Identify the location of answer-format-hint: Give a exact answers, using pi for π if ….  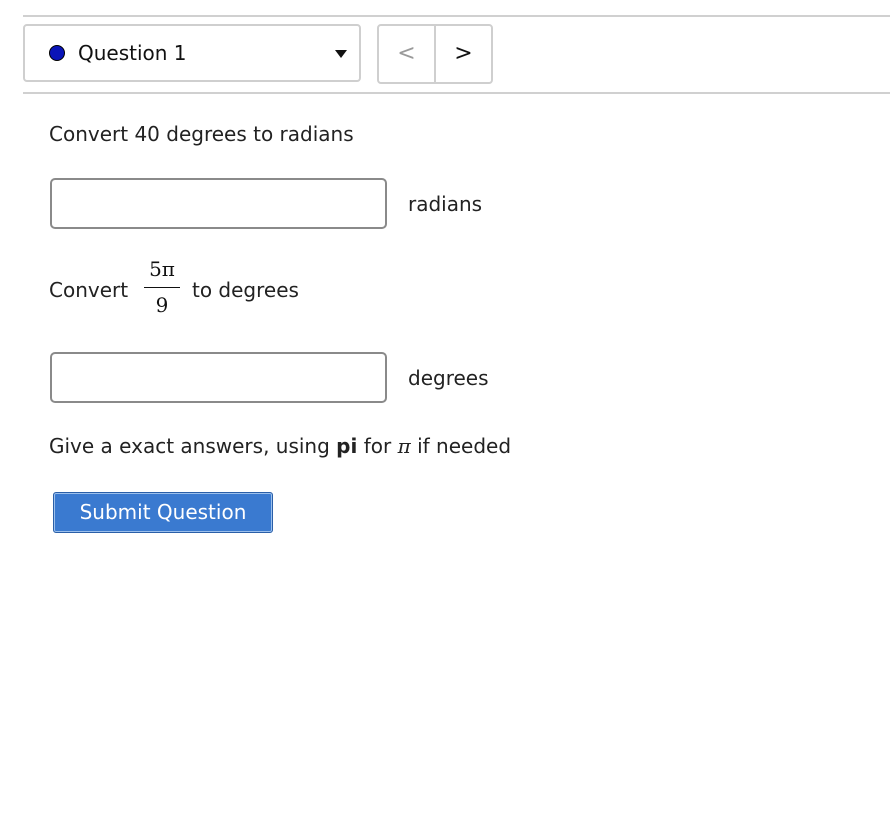
(280, 446).